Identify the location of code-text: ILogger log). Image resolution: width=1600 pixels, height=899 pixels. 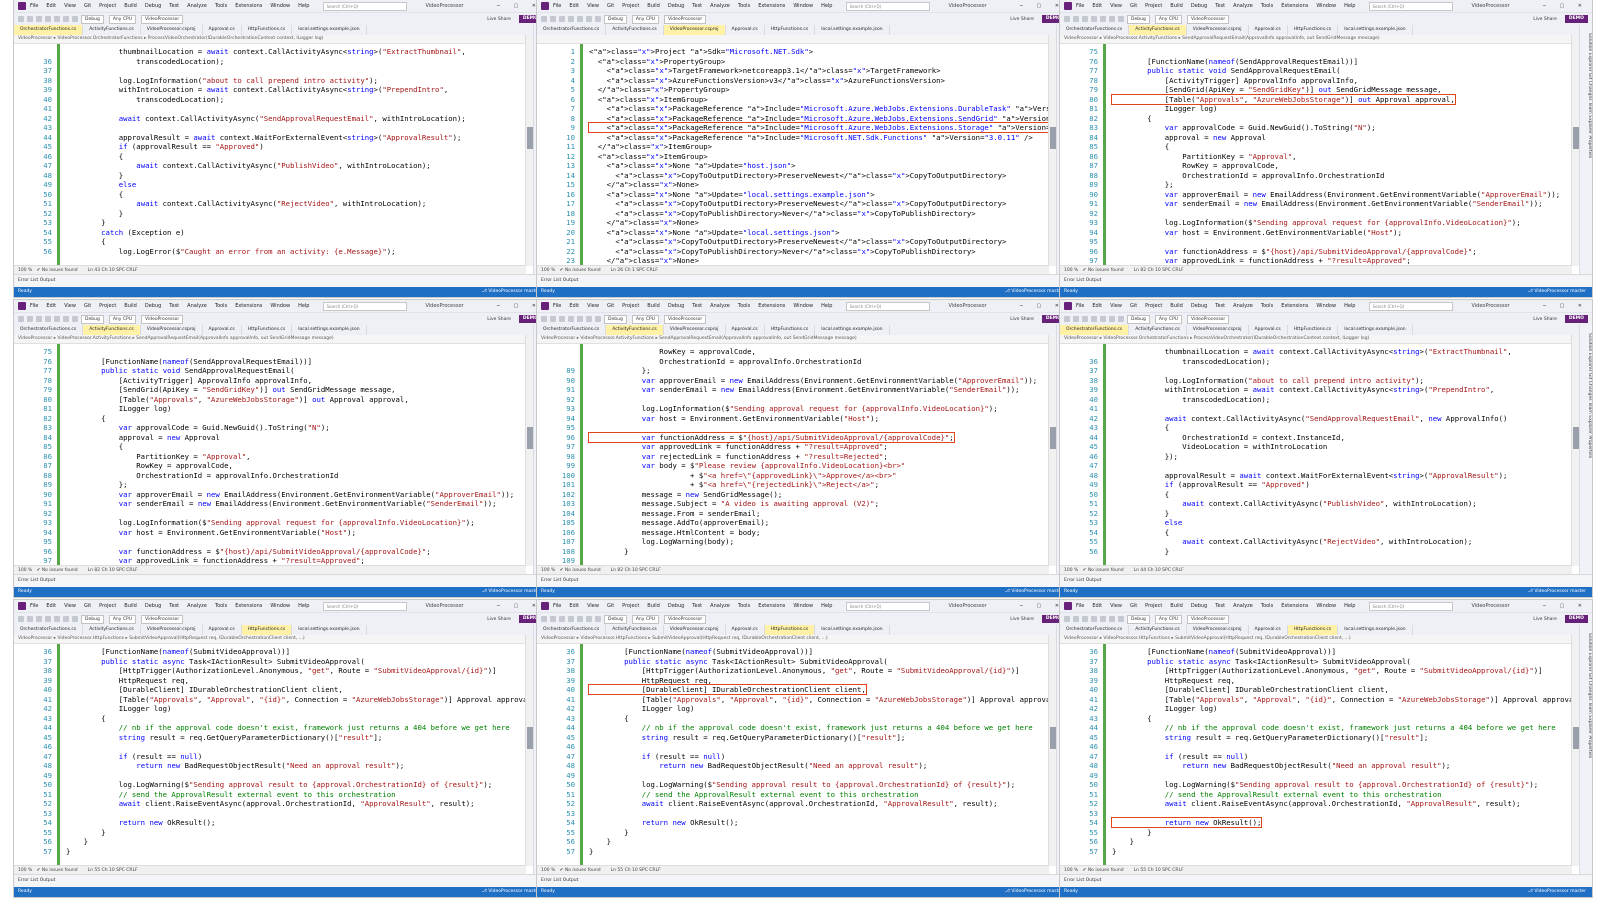
(119, 408).